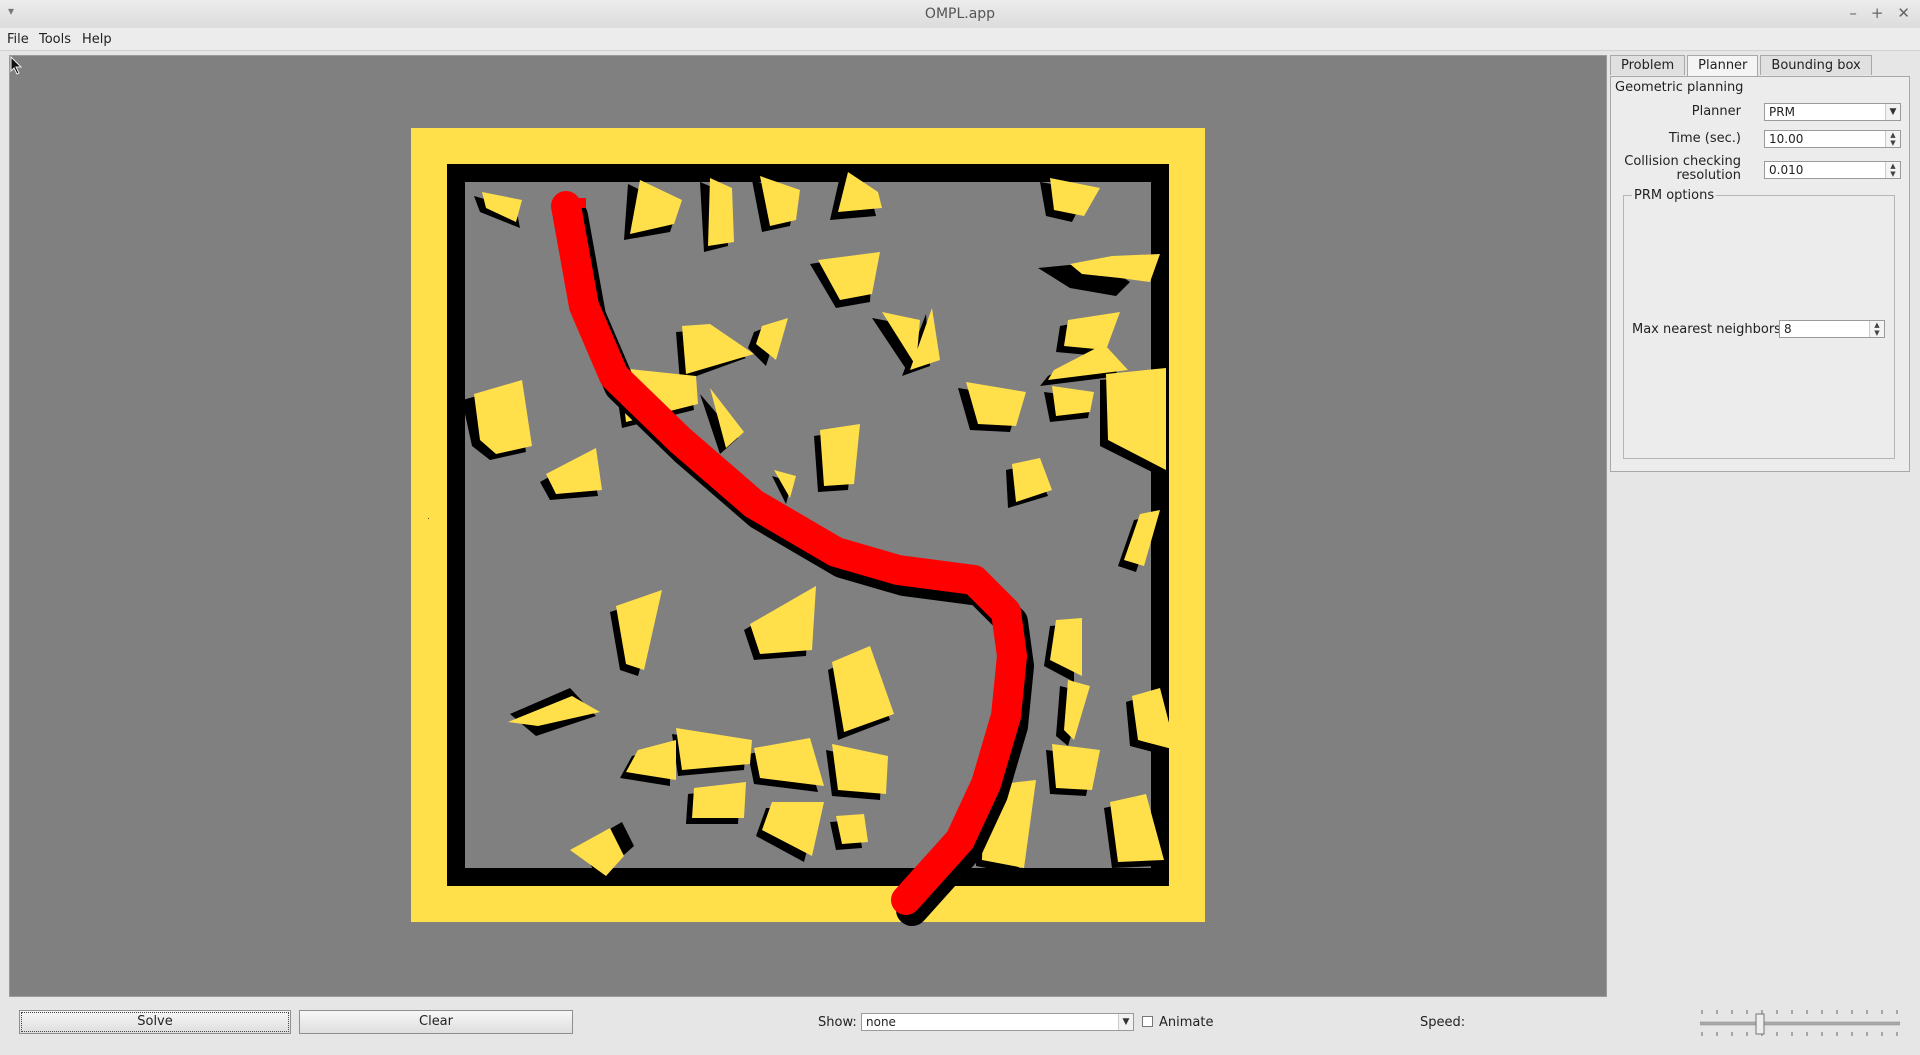 This screenshot has height=1055, width=1920. I want to click on time-spinbox: 10.00 ▲ ▼, so click(1832, 139).